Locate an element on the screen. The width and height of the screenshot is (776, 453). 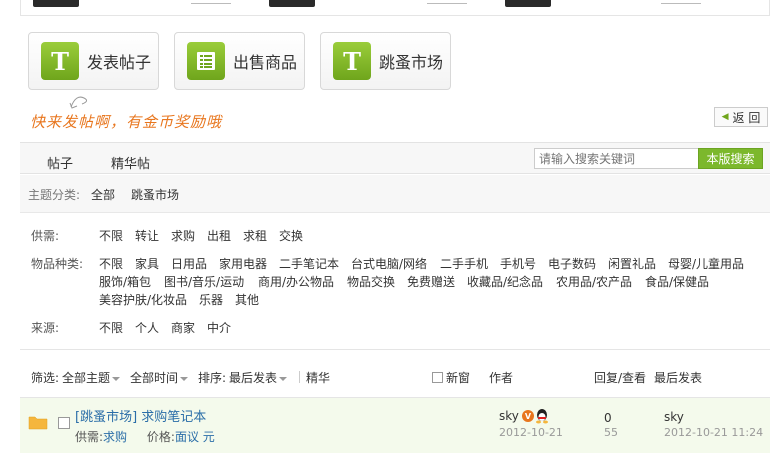
thread-title: [跳蚤市场] 求购笔记本 is located at coordinates (140, 415).